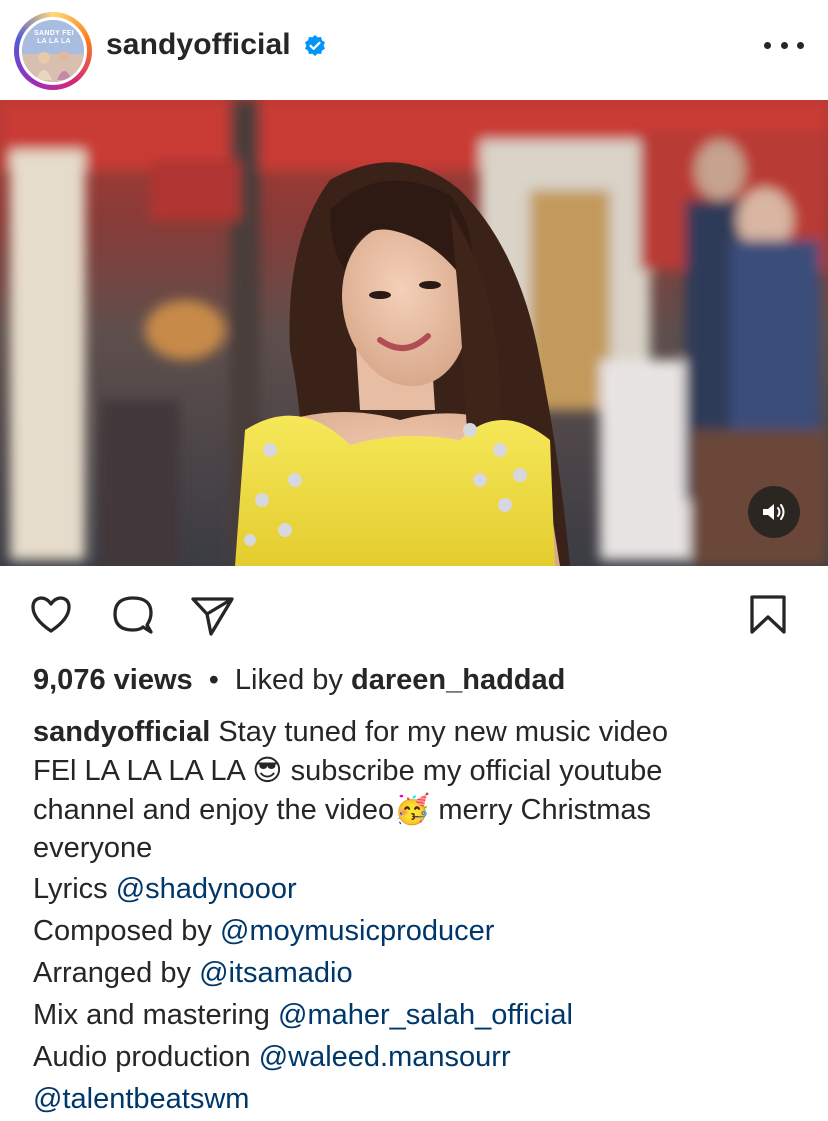 The height and width of the screenshot is (1121, 828). I want to click on username: sandyofficial, so click(198, 45).